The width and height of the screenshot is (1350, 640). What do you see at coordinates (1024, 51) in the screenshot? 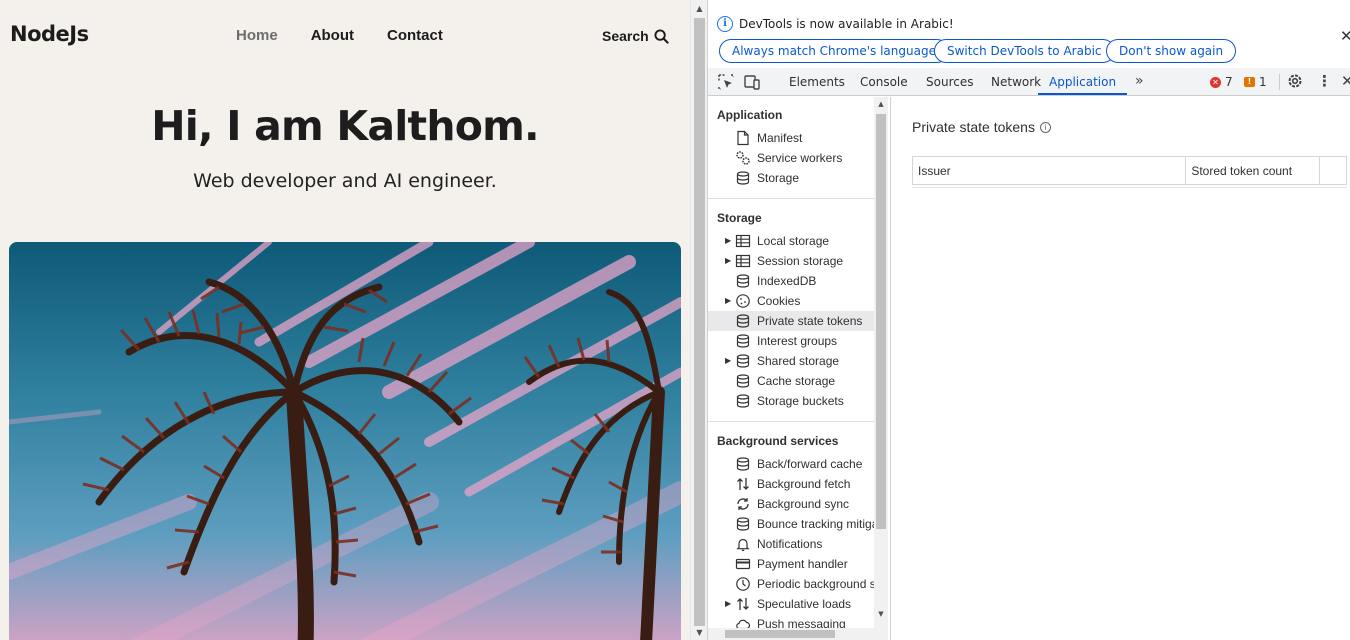
I see `switch-arabic-button: Switch DevTools to Arabic` at bounding box center [1024, 51].